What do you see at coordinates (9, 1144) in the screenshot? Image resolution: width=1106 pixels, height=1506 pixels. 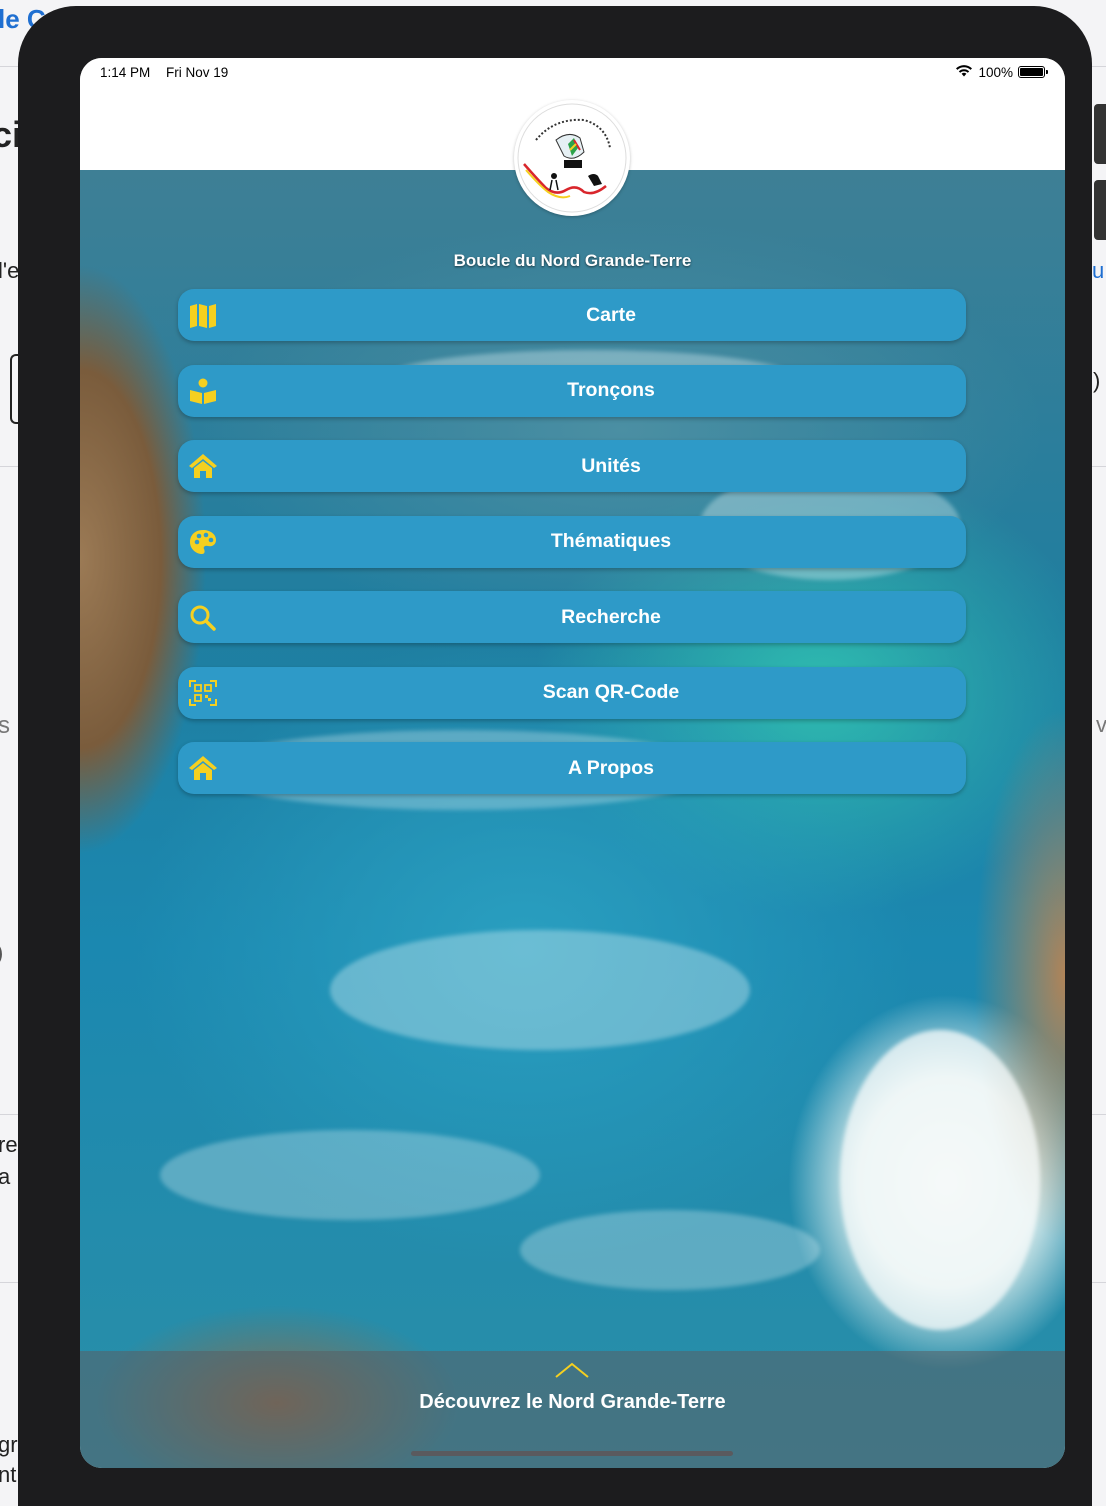 I see `bg-frag-re: re` at bounding box center [9, 1144].